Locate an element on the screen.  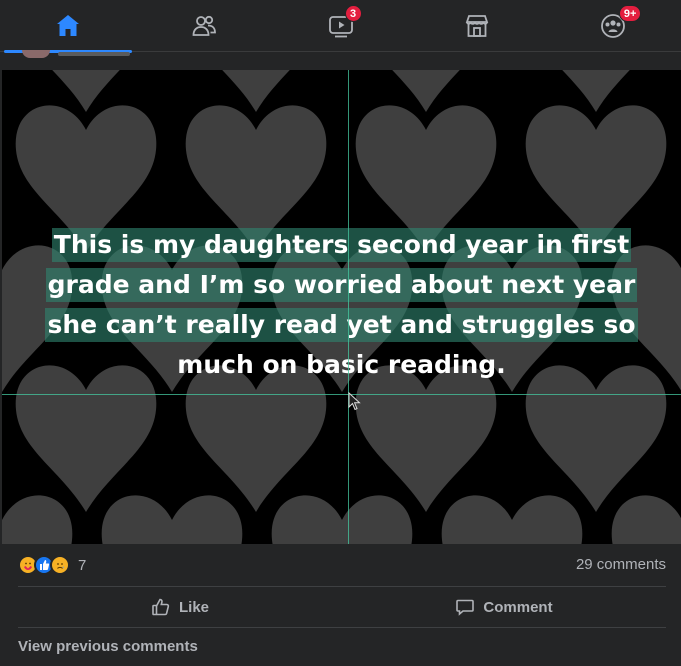
nav-tab-watch: 3 is located at coordinates (340, 26).